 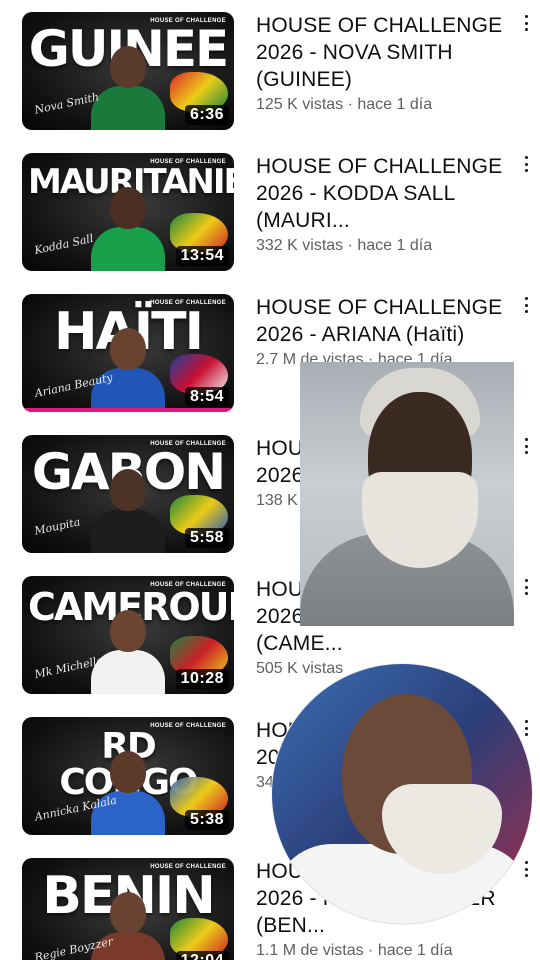 I want to click on video-stats: 125 K vistas · hace 1 día, so click(x=387, y=105).